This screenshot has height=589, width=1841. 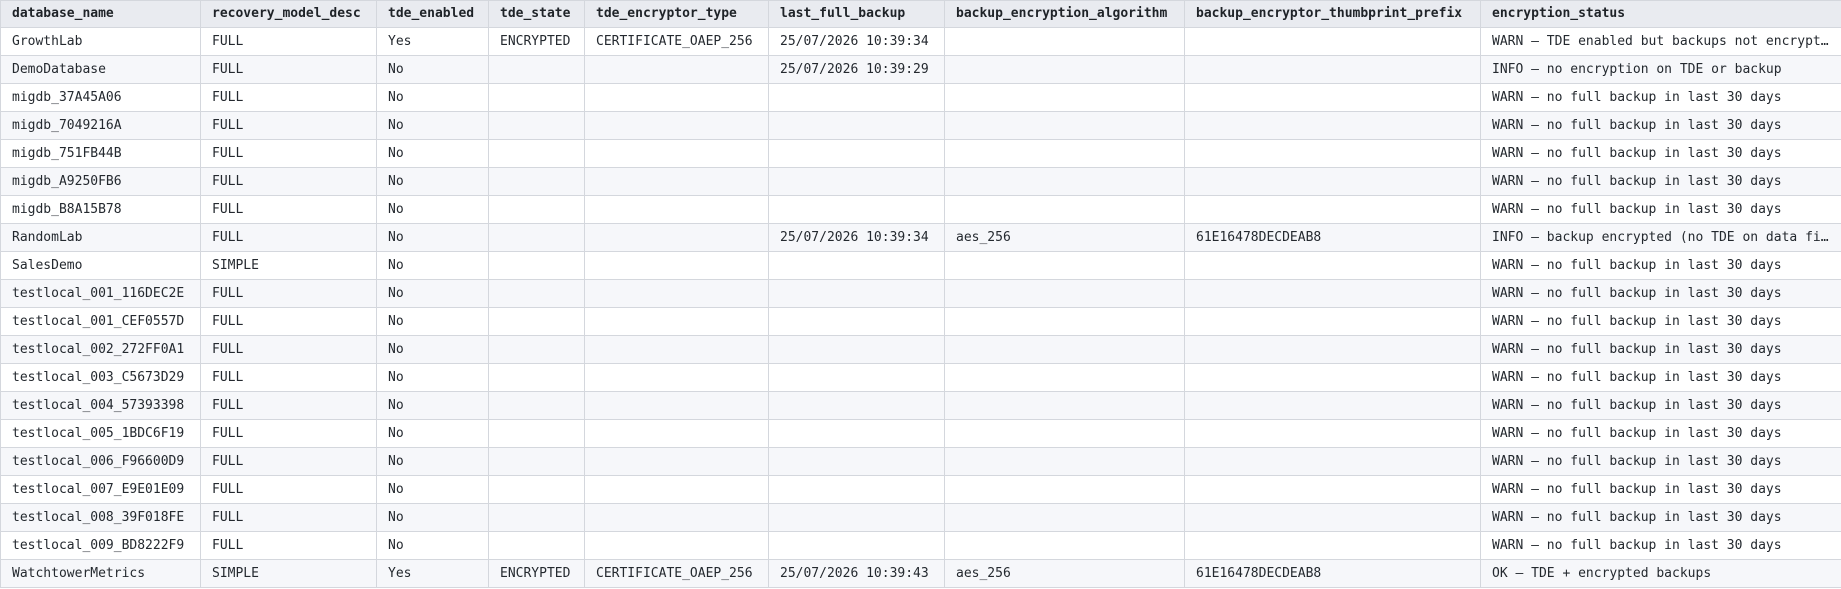 I want to click on cell-database-name: testlocal_001_CEF0557D, so click(x=100, y=321).